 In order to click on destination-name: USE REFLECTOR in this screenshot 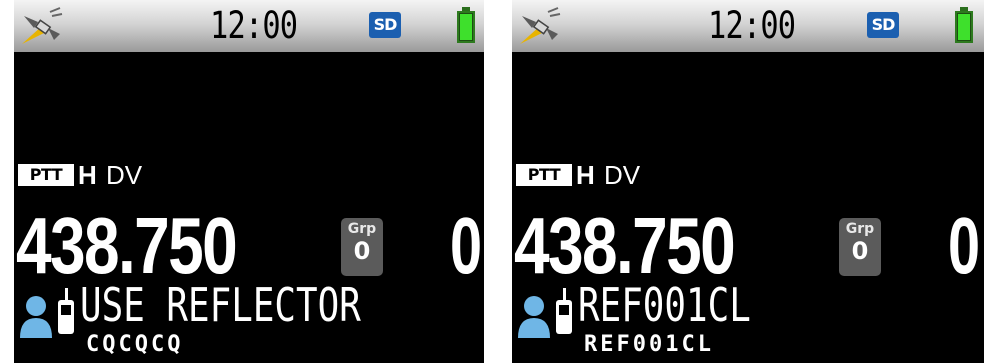, I will do `click(220, 305)`.